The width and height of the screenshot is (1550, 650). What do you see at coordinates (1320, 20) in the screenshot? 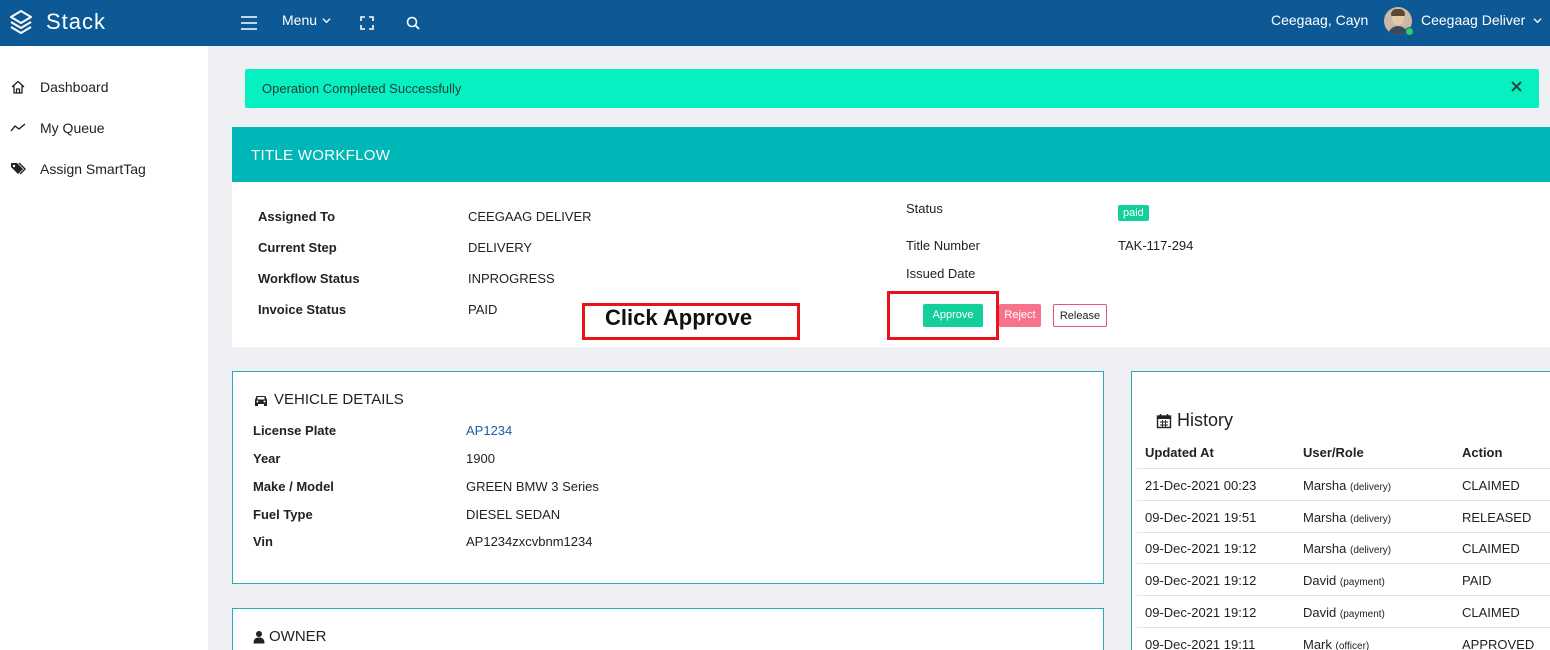
I see `user-name: Ceegaag, Cayn` at bounding box center [1320, 20].